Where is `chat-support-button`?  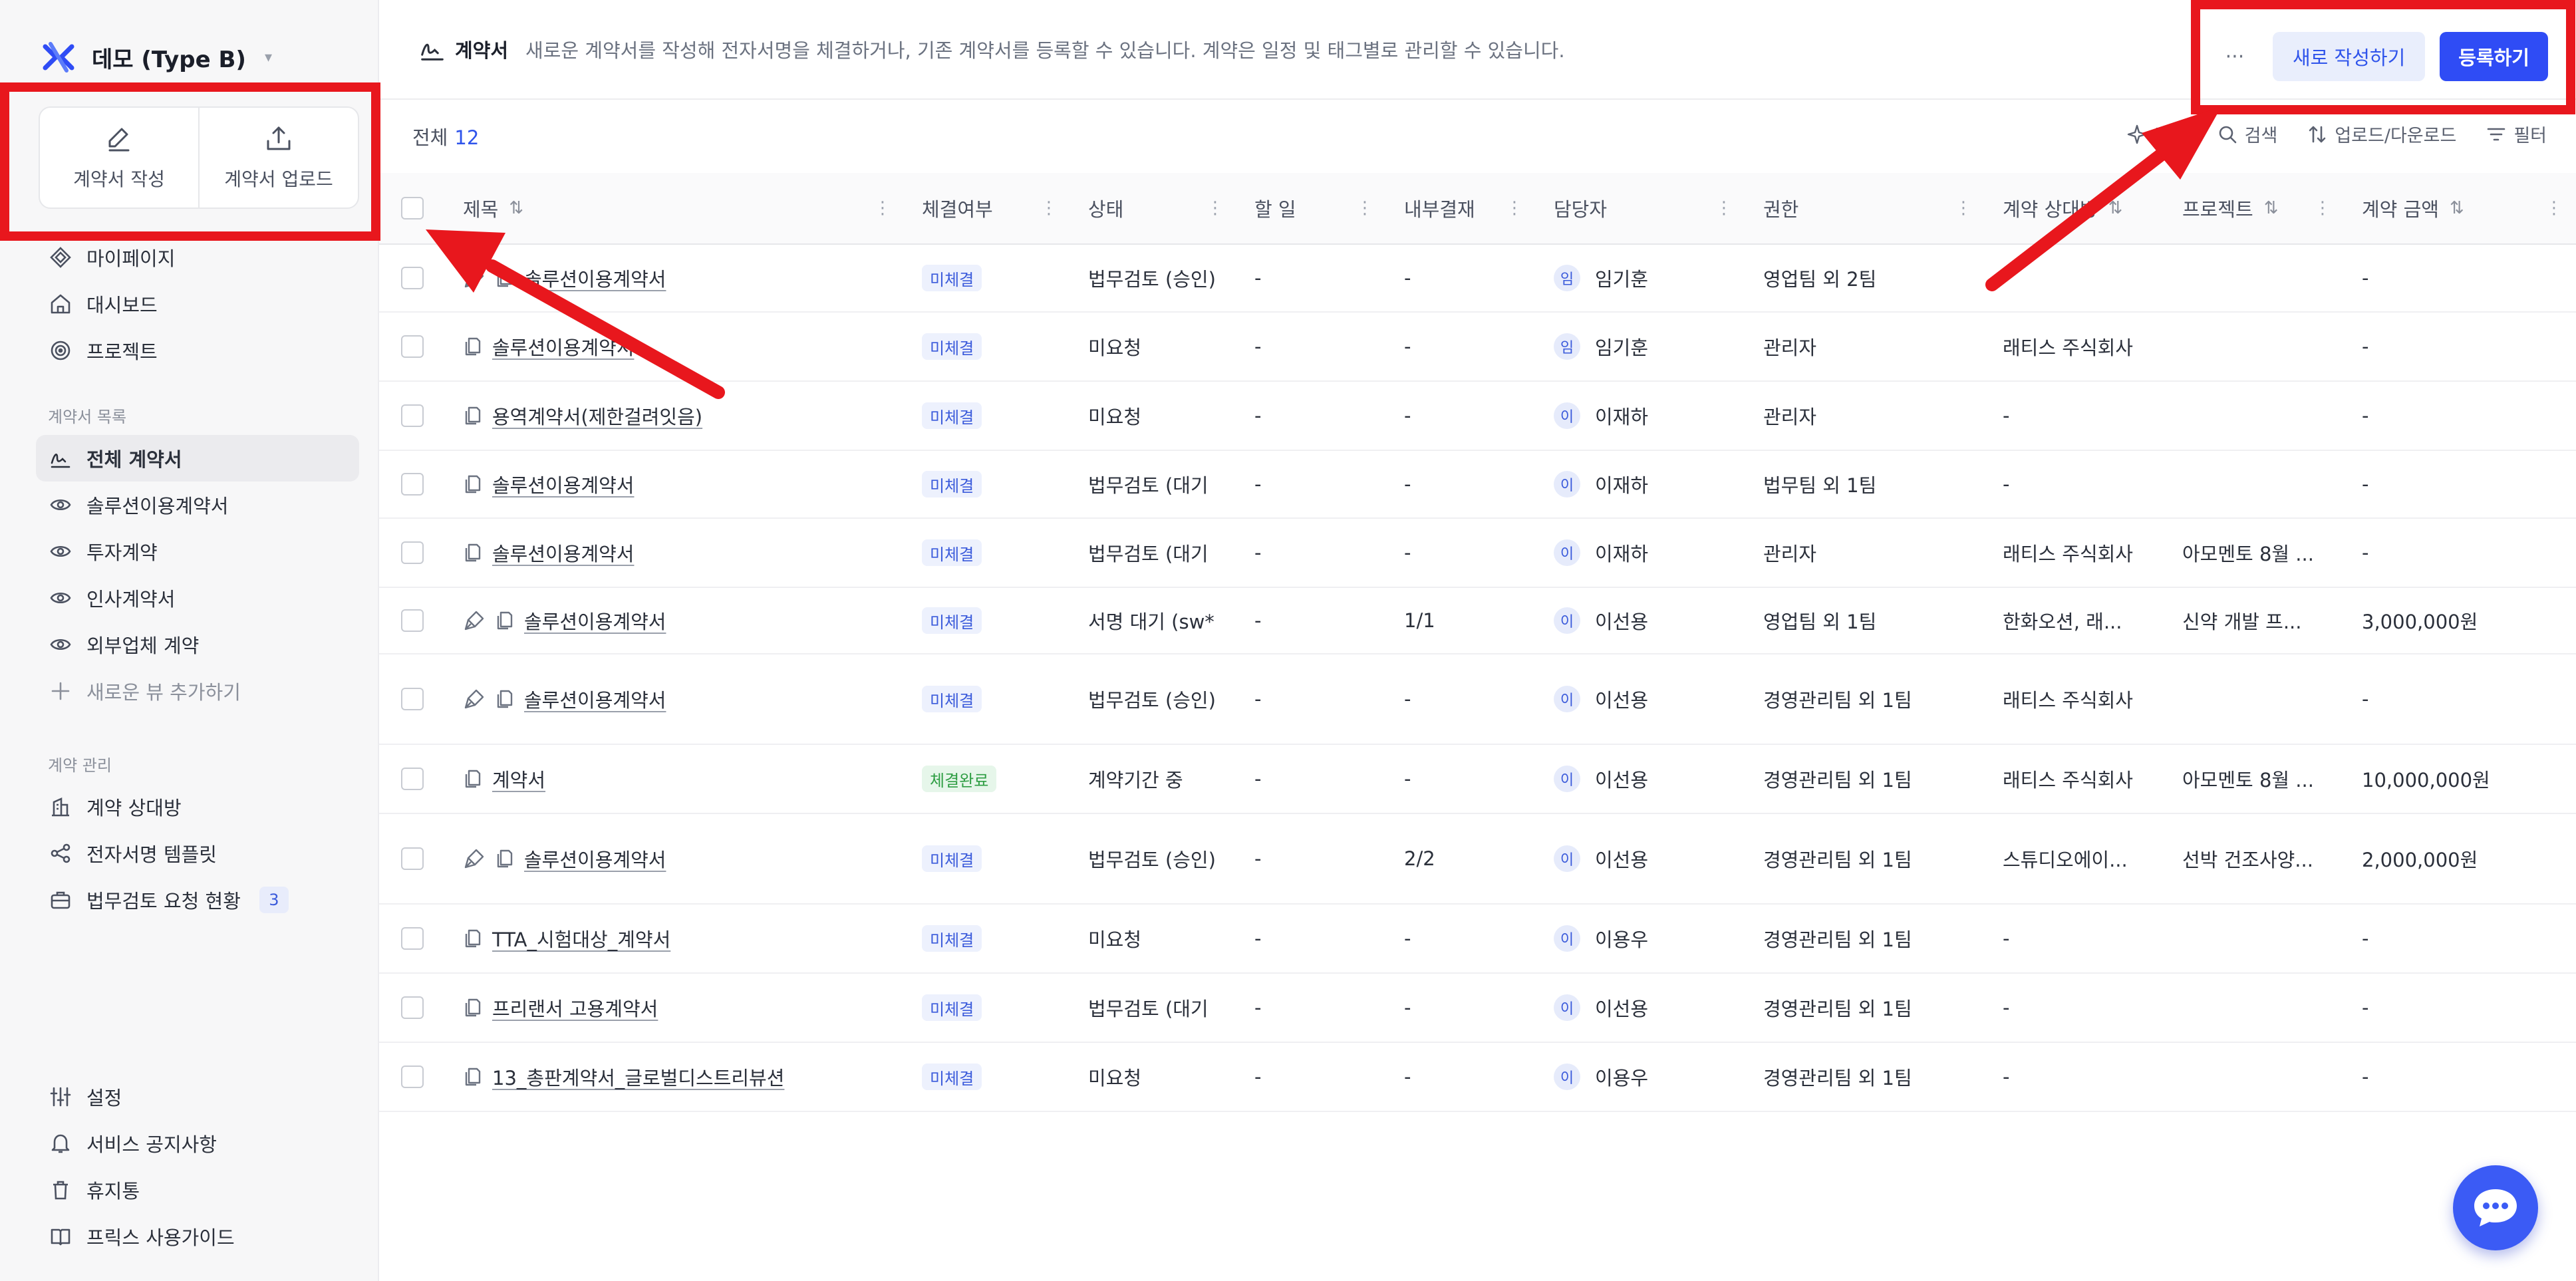 chat-support-button is located at coordinates (2495, 1207).